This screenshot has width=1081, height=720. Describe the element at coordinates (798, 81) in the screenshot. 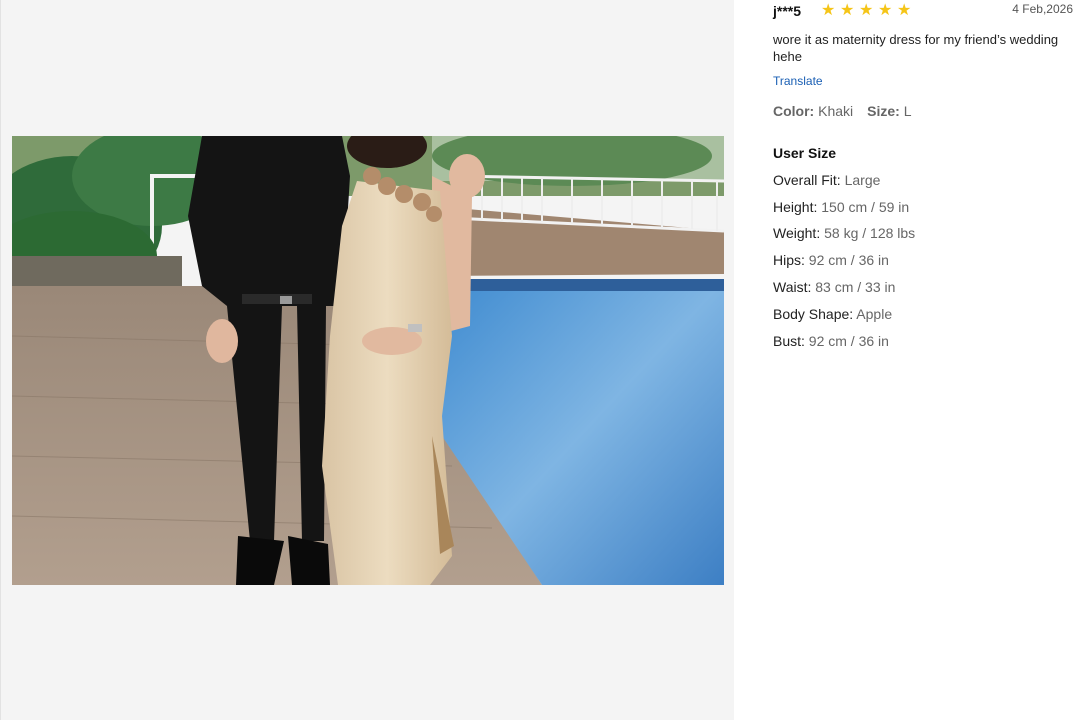

I see `translate-link: Translate` at that location.